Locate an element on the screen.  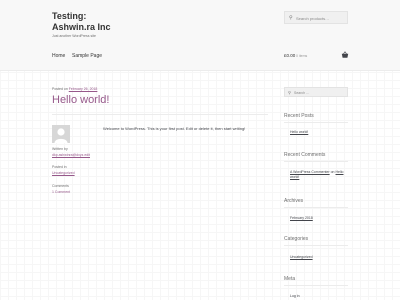
recent-post-item: Hello world! is located at coordinates (299, 132).